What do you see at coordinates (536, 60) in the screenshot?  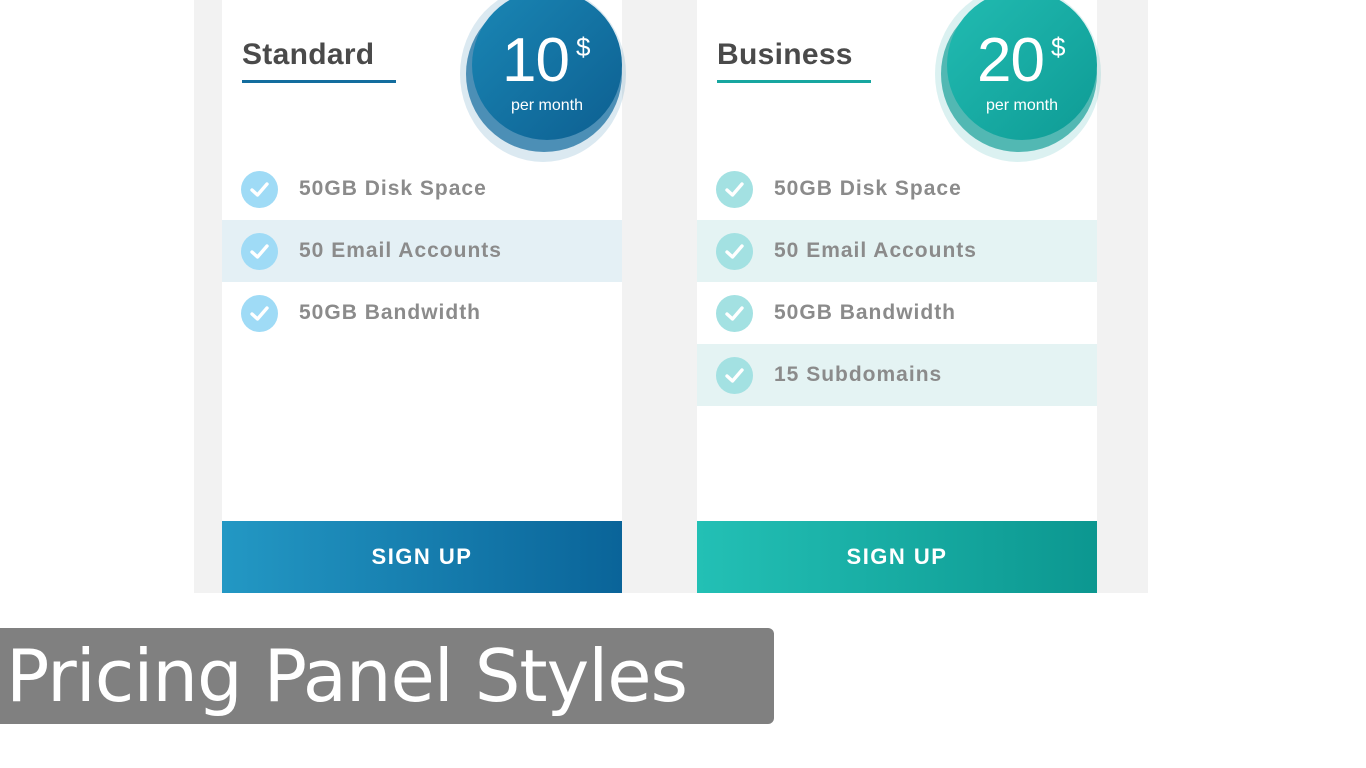 I see `price-amount: 10` at bounding box center [536, 60].